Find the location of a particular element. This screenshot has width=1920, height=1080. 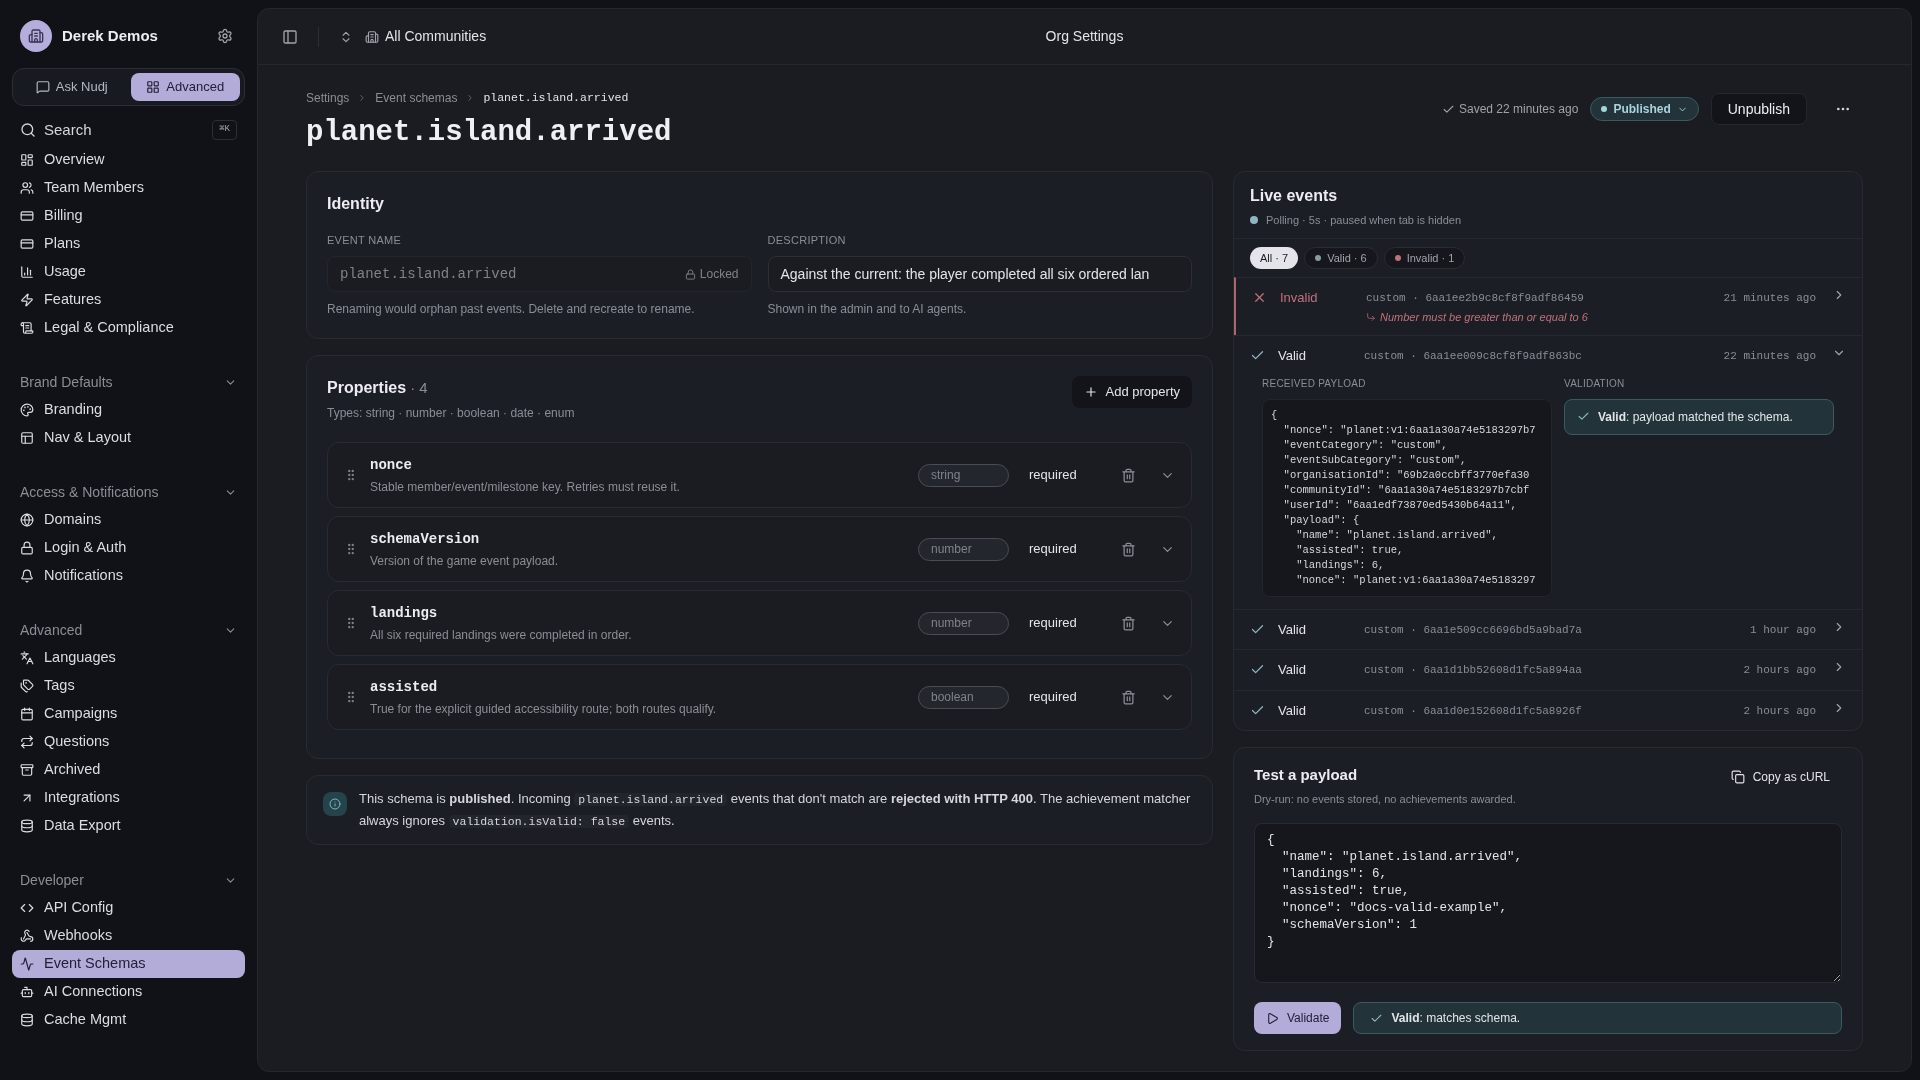

nav-item: Login & Auth is located at coordinates (128, 548).